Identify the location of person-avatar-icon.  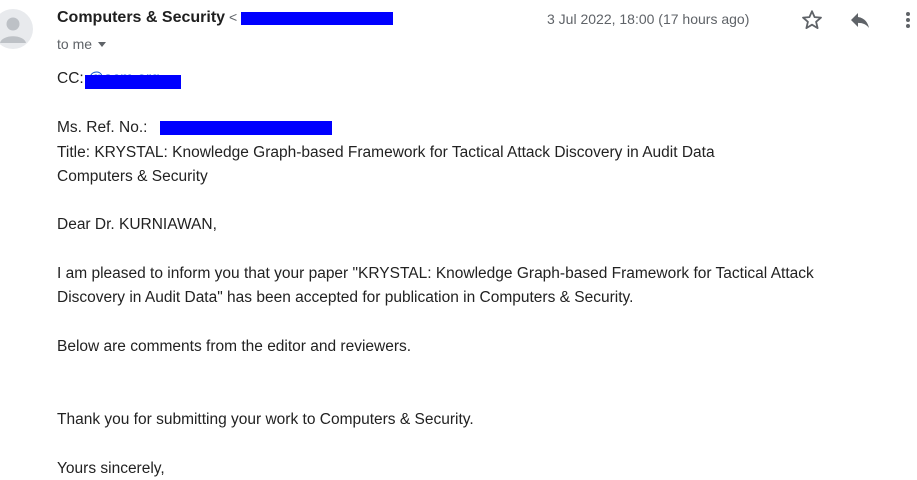
(16, 29).